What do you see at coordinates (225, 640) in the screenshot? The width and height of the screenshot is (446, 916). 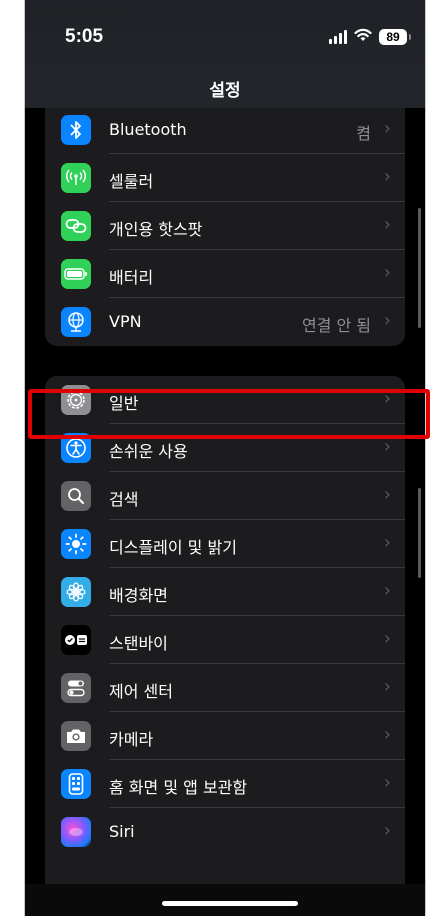 I see `settings-row-standby: 스탠바이 ›` at bounding box center [225, 640].